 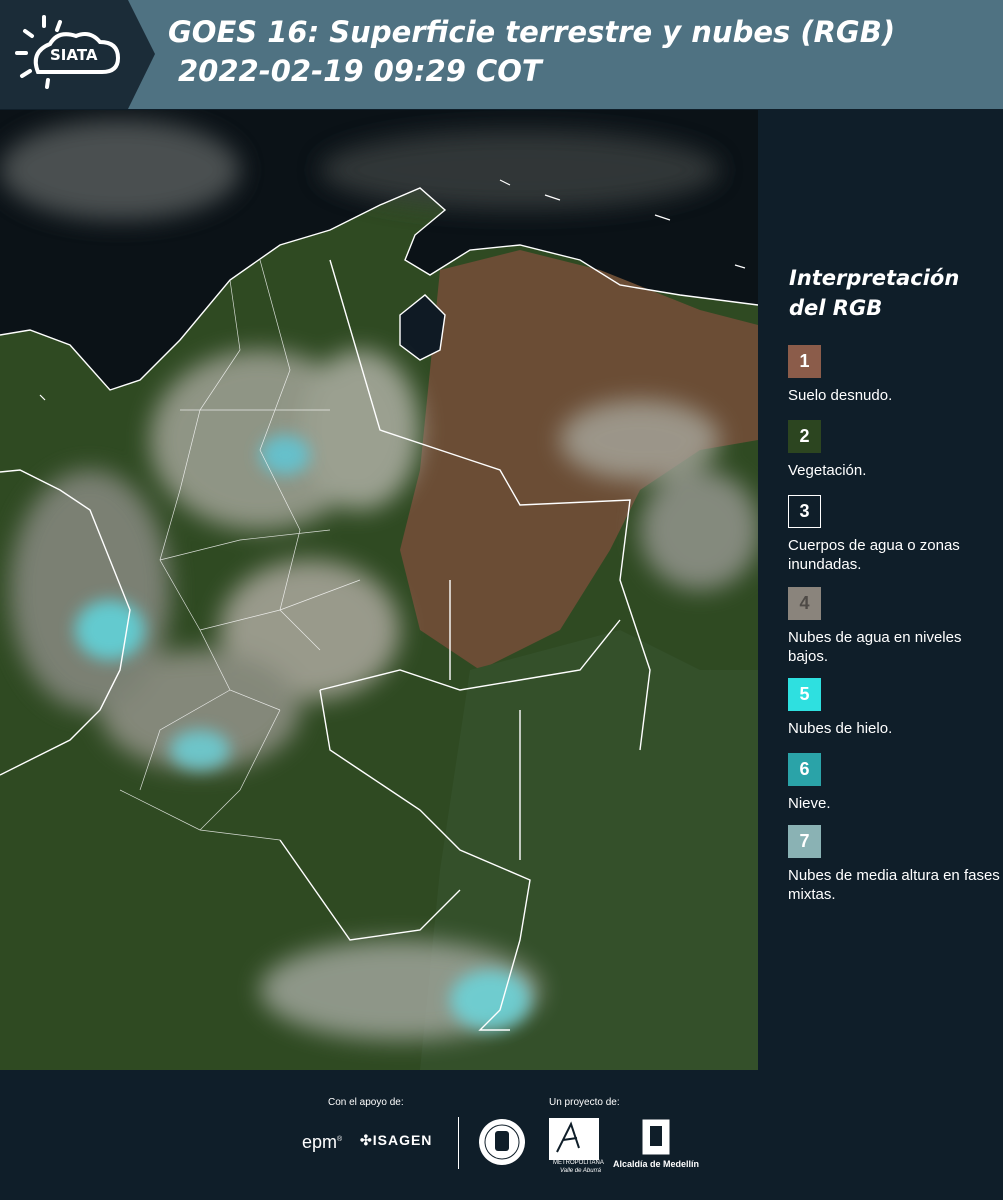 What do you see at coordinates (827, 470) in the screenshot?
I see `legend-label: Vegetación.` at bounding box center [827, 470].